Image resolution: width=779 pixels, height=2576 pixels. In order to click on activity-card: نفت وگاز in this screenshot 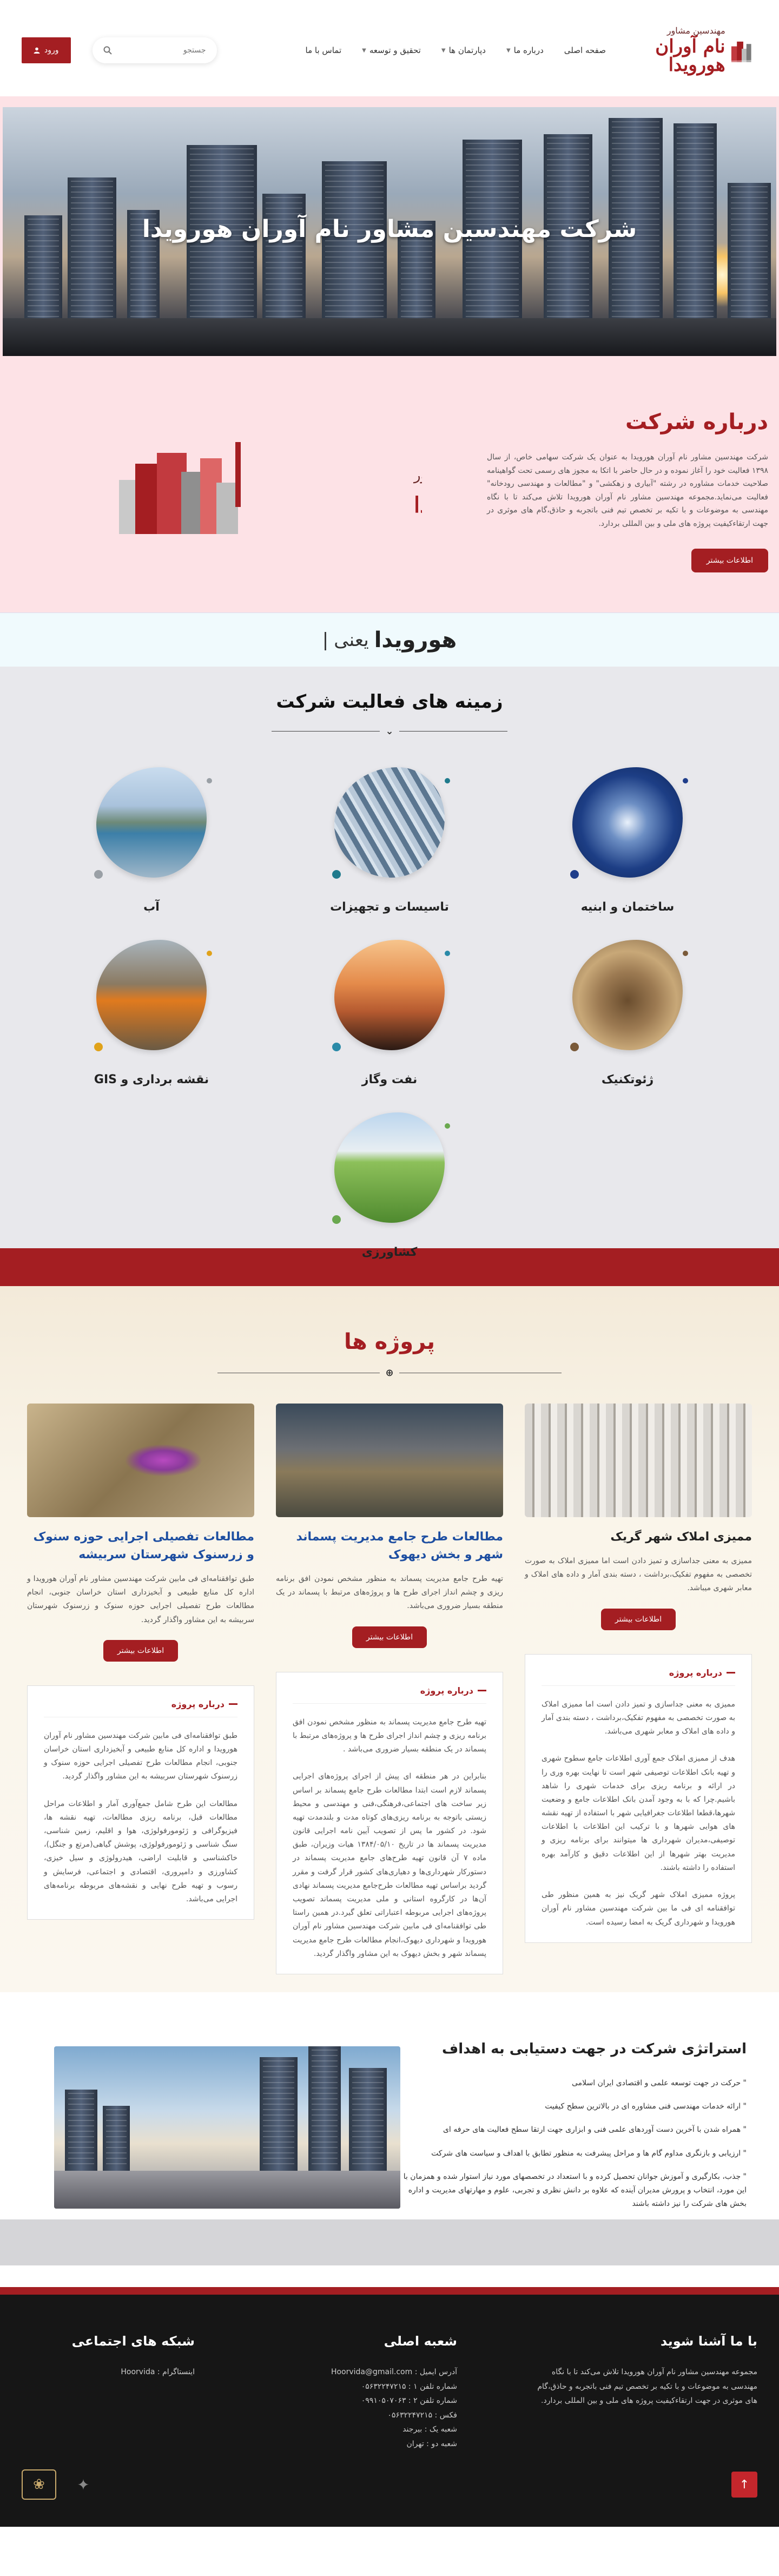, I will do `click(389, 1010)`.